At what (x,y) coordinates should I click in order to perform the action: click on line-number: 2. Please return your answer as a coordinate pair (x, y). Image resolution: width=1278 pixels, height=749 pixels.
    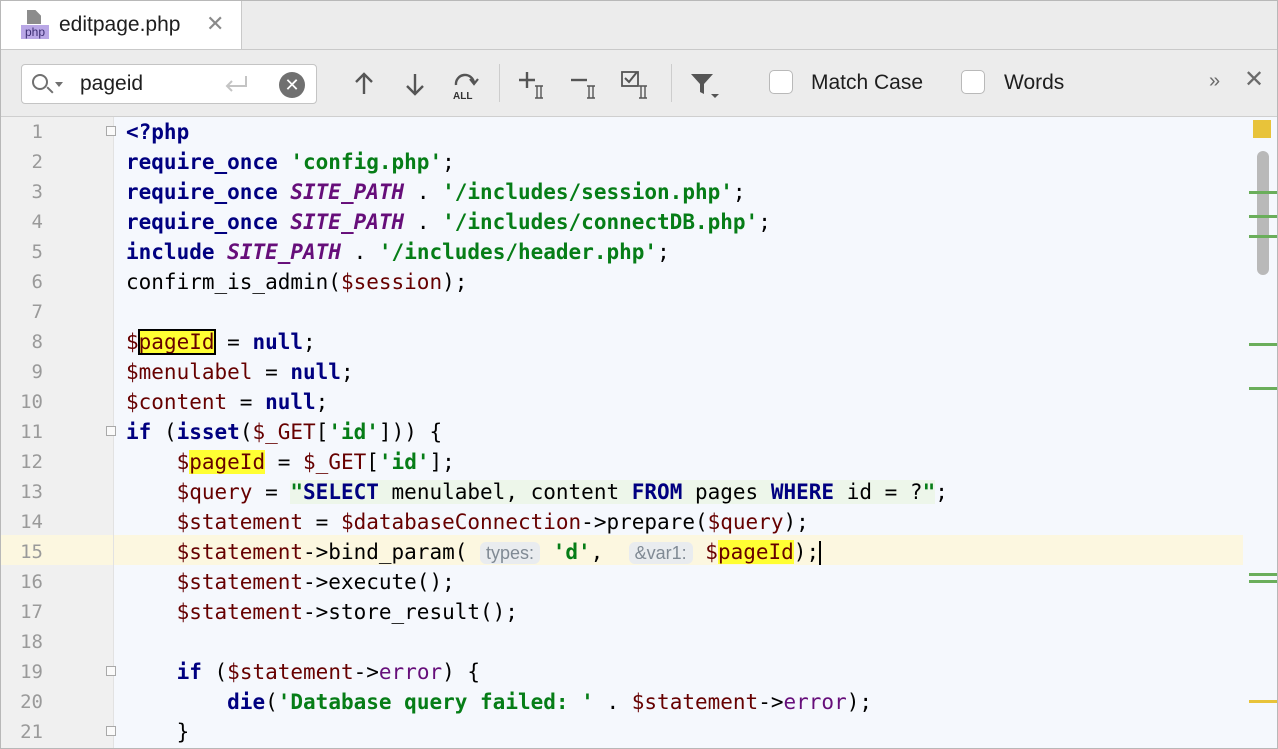
    Looking at the image, I should click on (37, 162).